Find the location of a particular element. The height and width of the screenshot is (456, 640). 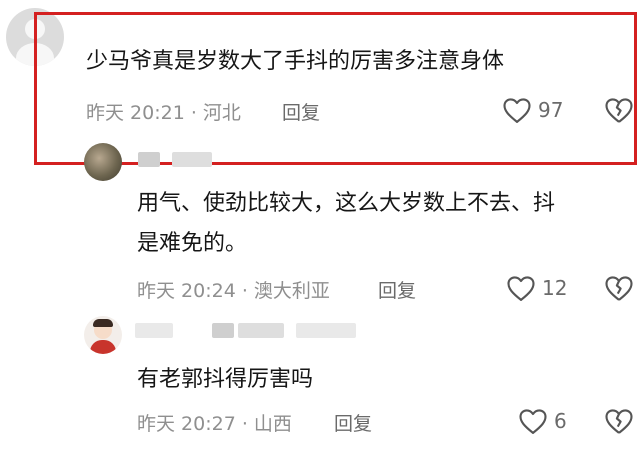

reply-1-text-line-1: 用气、使劲比较大，这么大岁数上不去、抖 is located at coordinates (346, 203).